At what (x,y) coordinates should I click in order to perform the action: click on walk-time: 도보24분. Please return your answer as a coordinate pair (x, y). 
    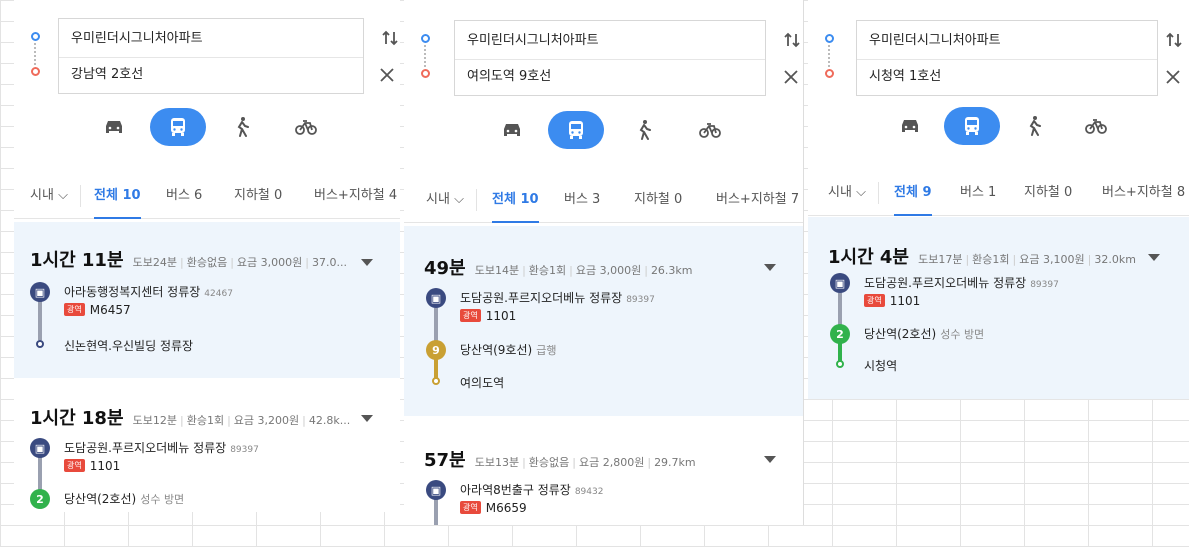
    Looking at the image, I should click on (154, 262).